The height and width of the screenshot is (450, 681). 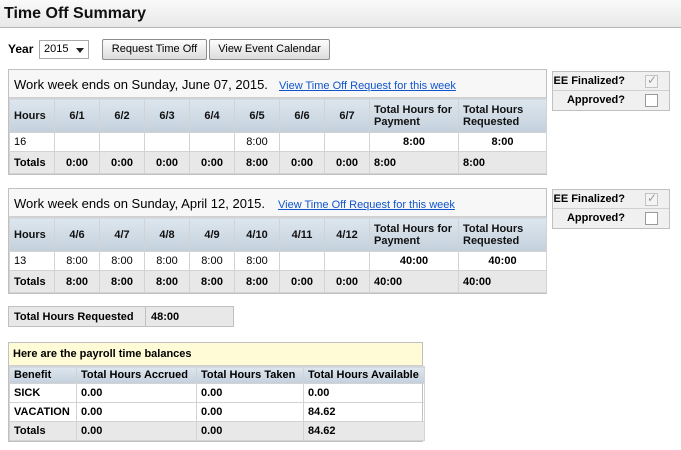 What do you see at coordinates (154, 49) in the screenshot?
I see `request-time-off-button: Request Time Off` at bounding box center [154, 49].